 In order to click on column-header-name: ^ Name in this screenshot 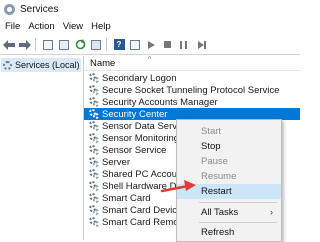, I will do `click(192, 63)`.